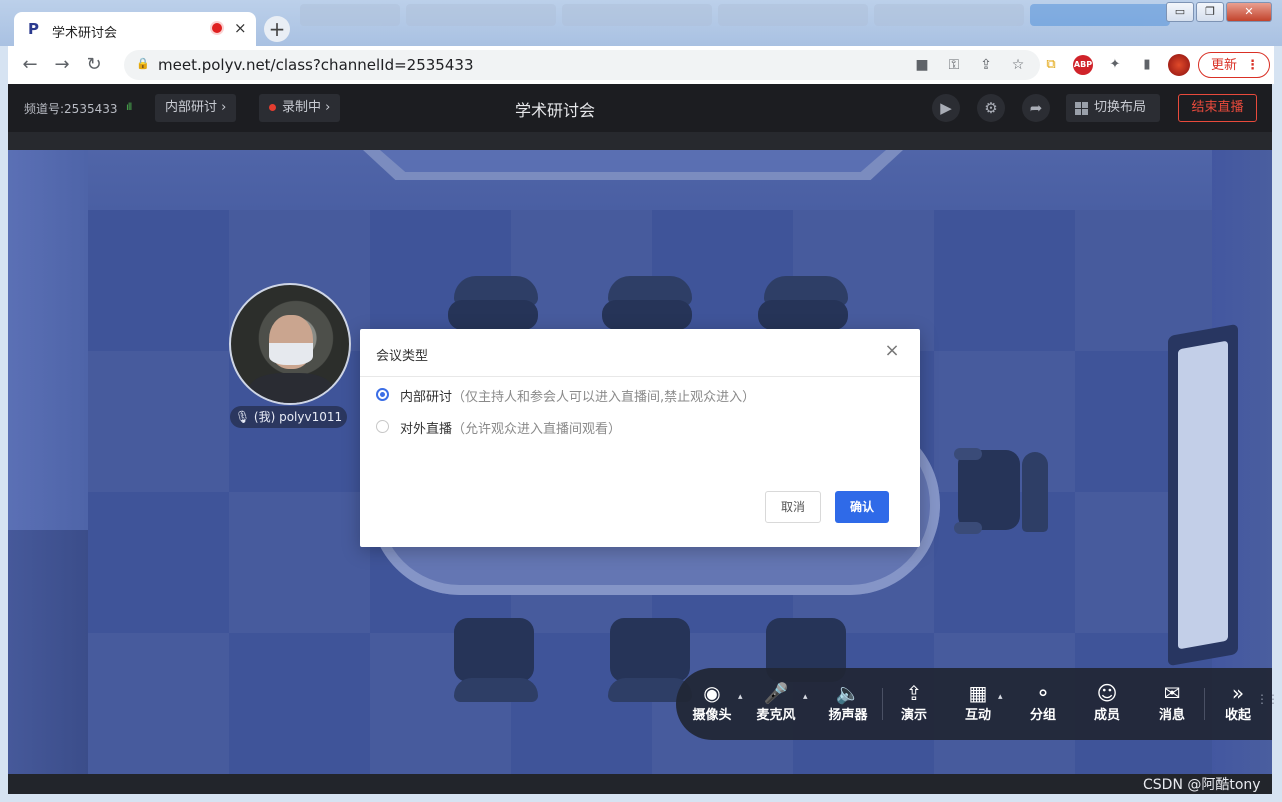 The height and width of the screenshot is (802, 1282). I want to click on option-label: 对外直播（允许观众进入直播间观看）, so click(510, 427).